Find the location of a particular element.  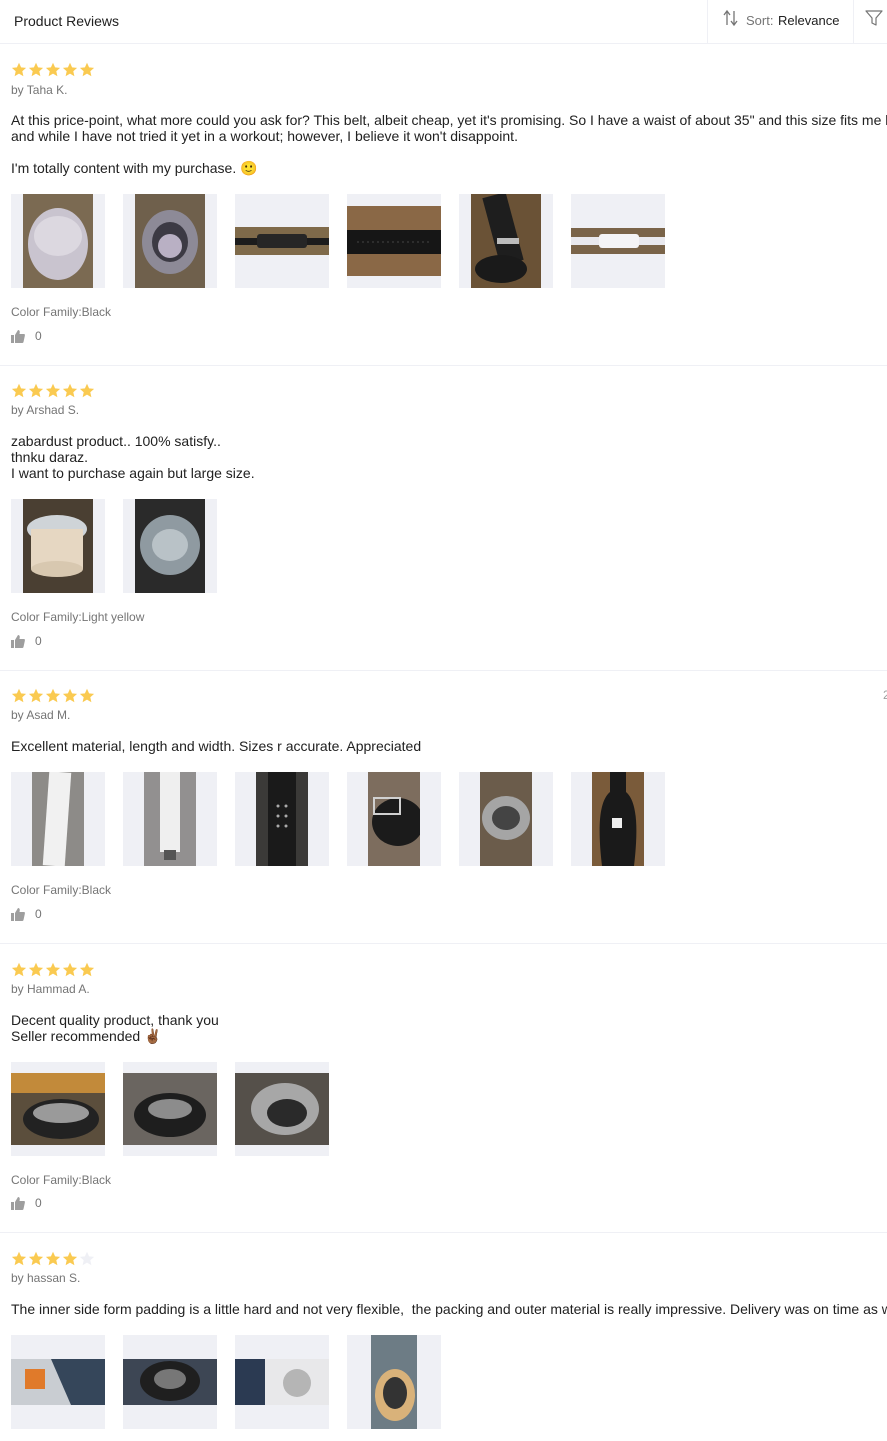

sort-dropdown: Sort: Relevance is located at coordinates (780, 21).